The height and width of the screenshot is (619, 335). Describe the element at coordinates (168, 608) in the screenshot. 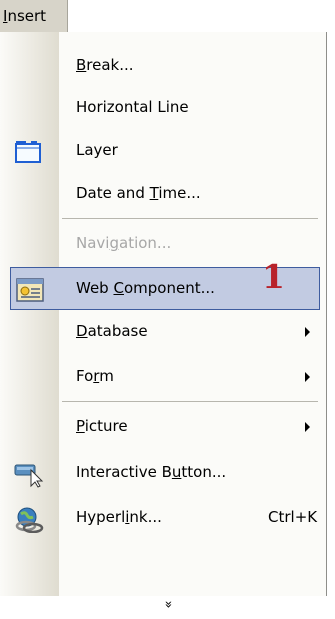

I see `expand-menu-chevron-icon: »` at that location.